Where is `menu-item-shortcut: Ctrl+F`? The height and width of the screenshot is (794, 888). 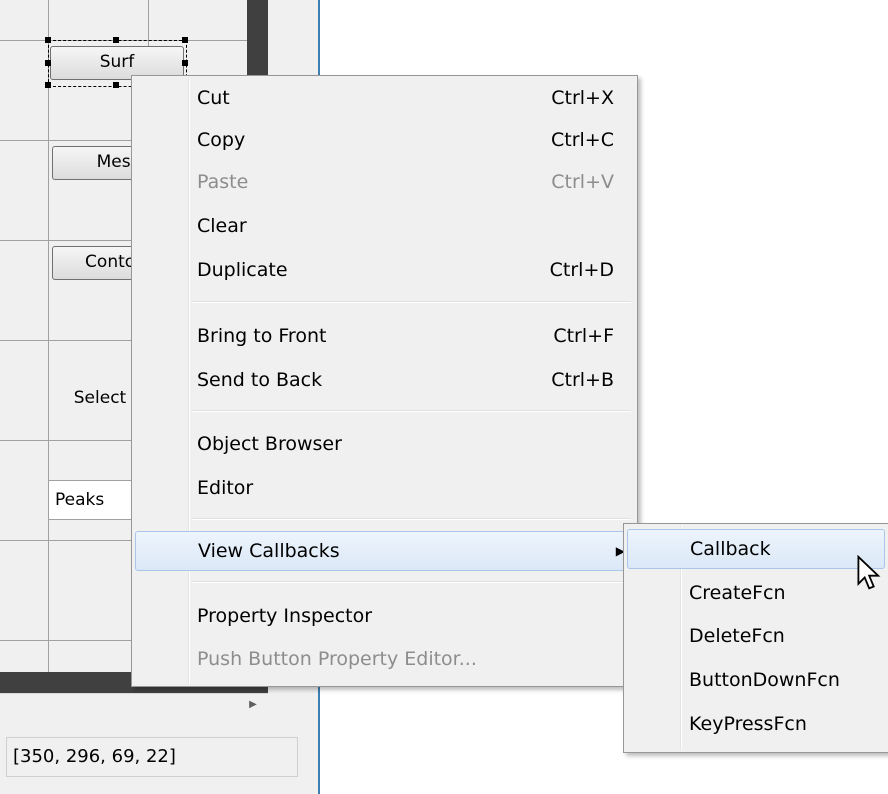
menu-item-shortcut: Ctrl+F is located at coordinates (583, 336).